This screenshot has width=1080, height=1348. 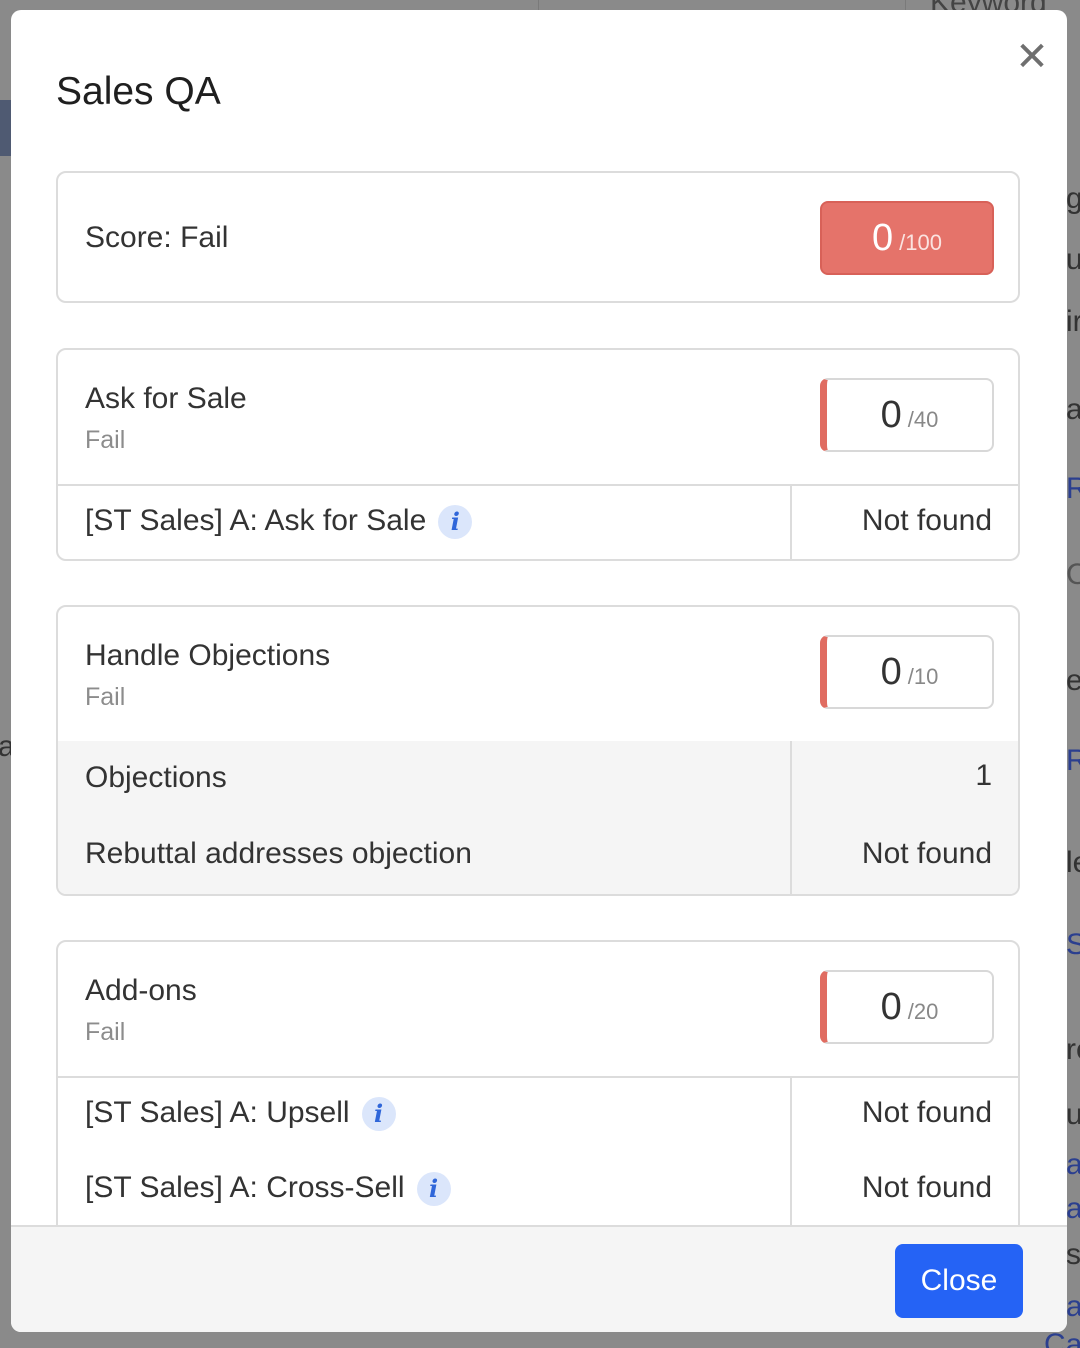 I want to click on background-link: S, so click(x=1073, y=944).